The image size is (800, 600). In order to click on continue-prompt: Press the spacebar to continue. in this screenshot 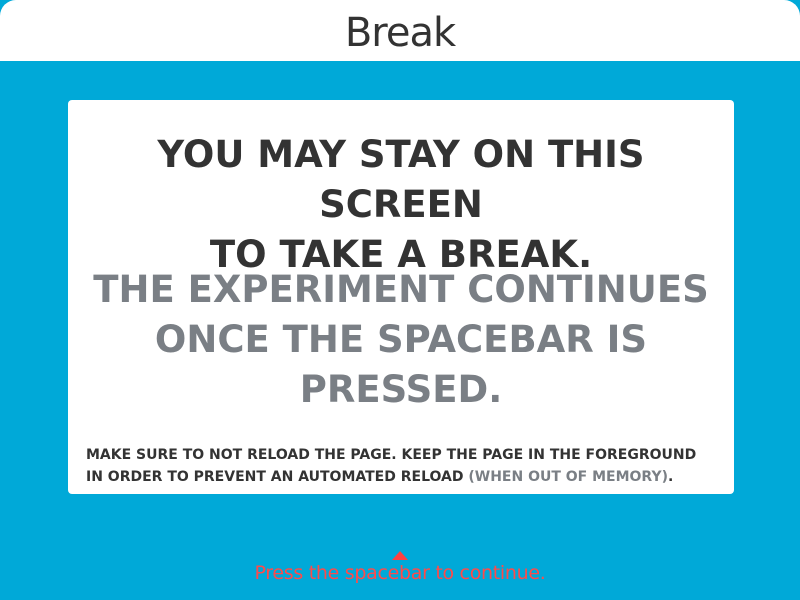, I will do `click(400, 567)`.